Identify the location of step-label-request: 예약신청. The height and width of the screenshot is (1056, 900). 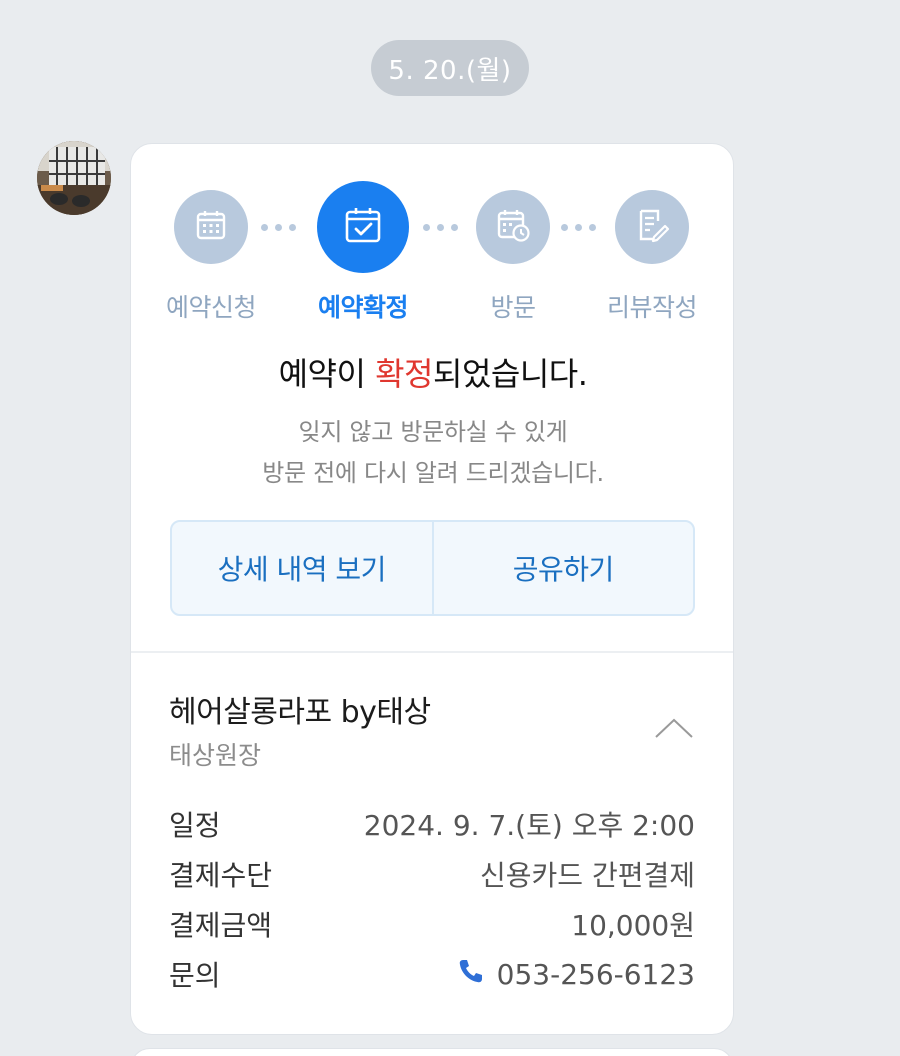
(211, 307).